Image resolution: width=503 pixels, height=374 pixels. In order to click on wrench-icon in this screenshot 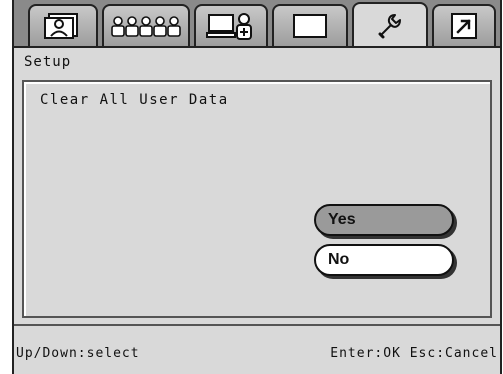, I will do `click(389, 26)`.